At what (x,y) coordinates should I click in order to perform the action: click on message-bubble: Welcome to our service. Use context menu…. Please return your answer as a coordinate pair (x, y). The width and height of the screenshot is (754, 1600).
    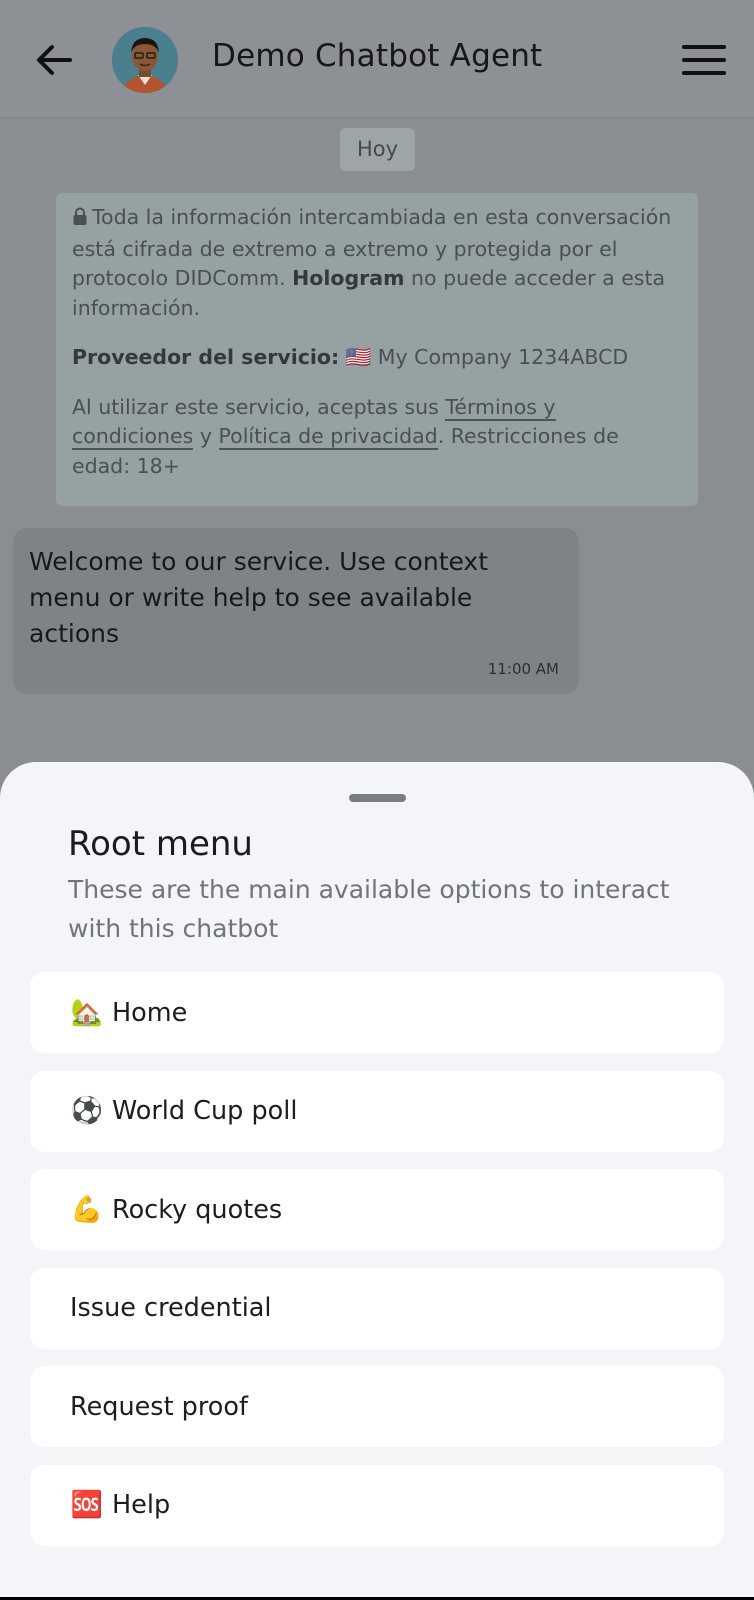
    Looking at the image, I should click on (296, 611).